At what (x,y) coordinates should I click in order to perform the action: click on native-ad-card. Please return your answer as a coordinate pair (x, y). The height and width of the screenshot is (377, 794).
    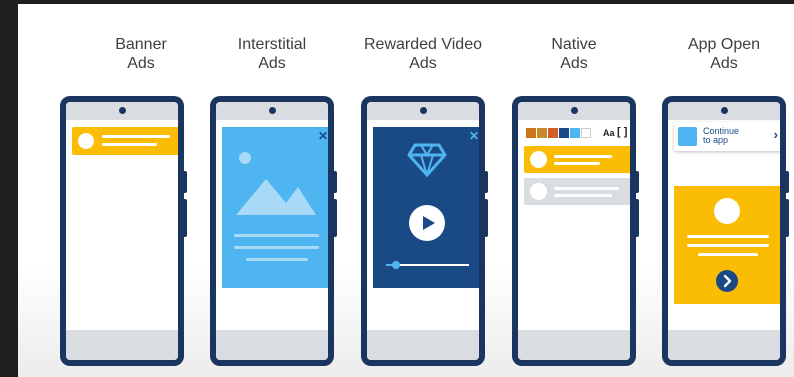
    Looking at the image, I should click on (577, 159).